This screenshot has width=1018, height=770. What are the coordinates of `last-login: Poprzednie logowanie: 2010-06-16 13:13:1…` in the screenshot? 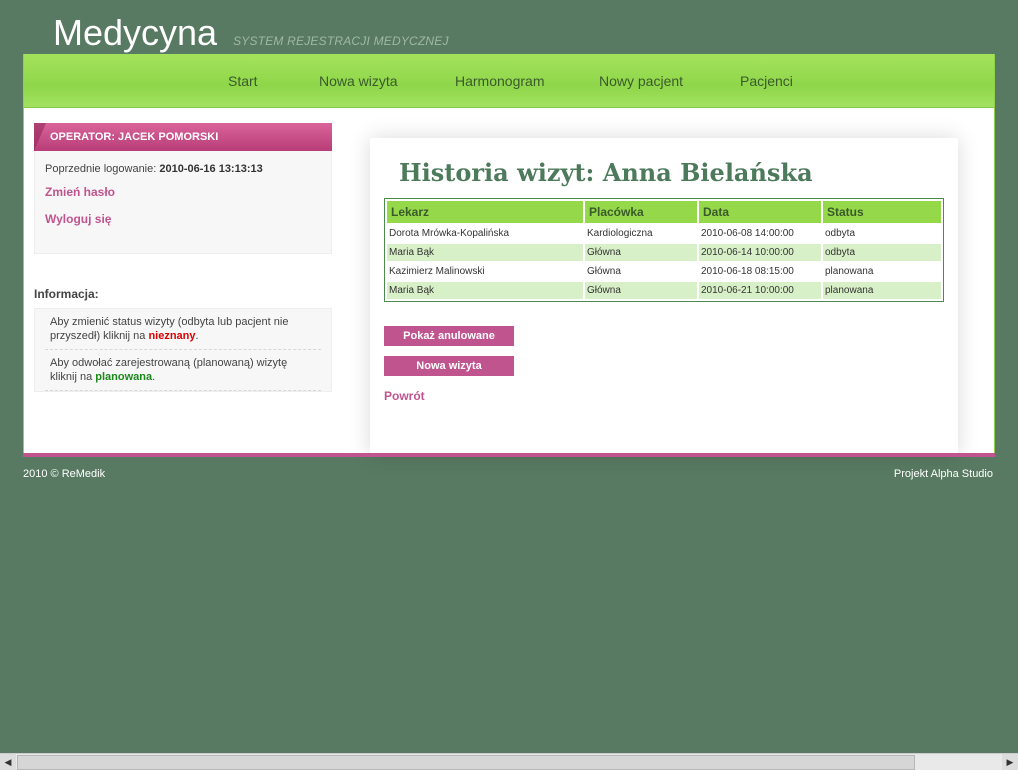 It's located at (183, 169).